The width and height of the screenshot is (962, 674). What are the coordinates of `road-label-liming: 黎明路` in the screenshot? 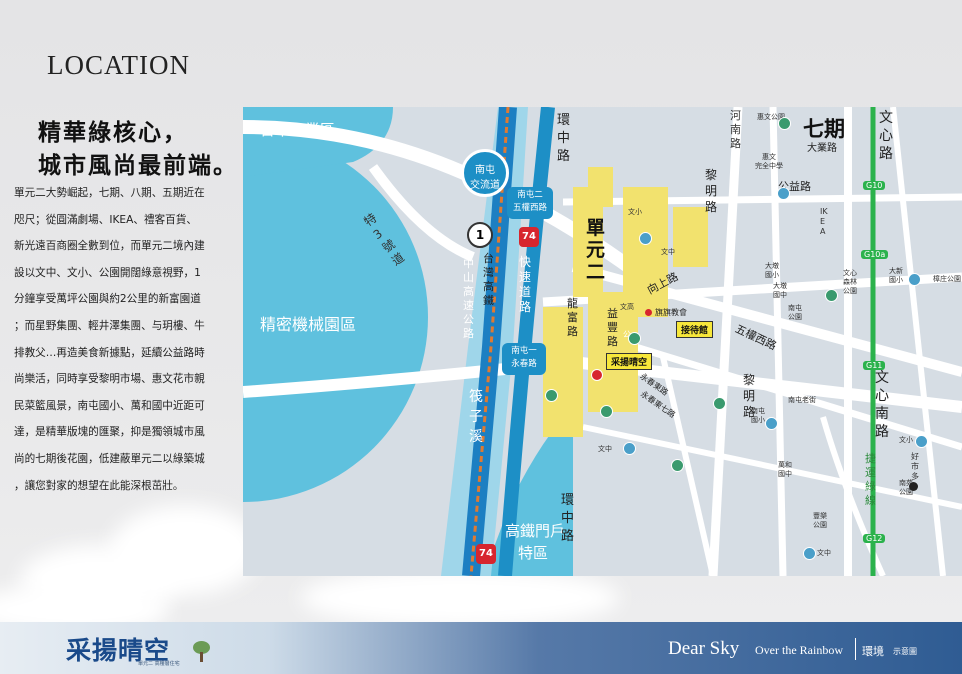 It's located at (711, 191).